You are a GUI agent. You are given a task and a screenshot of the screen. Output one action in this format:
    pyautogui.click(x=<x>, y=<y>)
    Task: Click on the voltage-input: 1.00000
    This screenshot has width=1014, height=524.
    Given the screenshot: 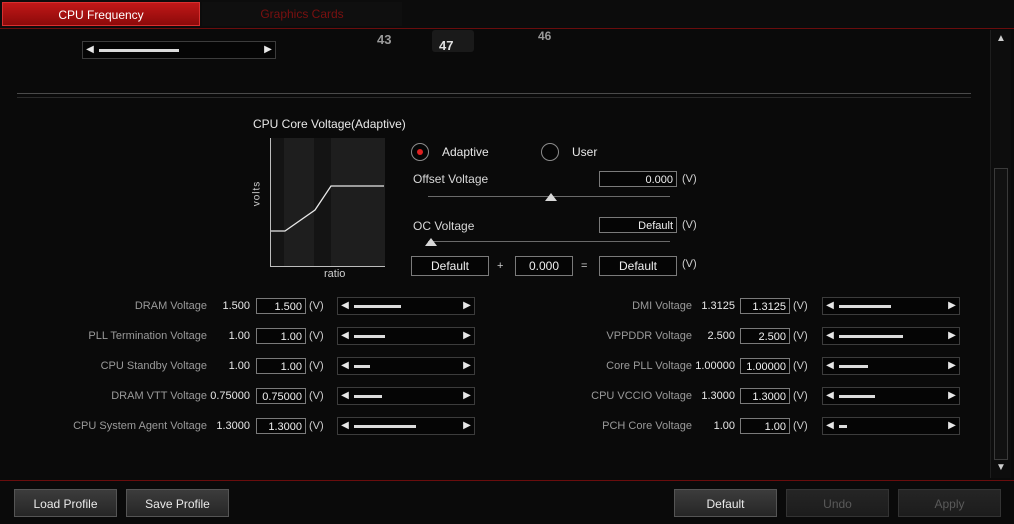 What is the action you would take?
    pyautogui.click(x=765, y=366)
    